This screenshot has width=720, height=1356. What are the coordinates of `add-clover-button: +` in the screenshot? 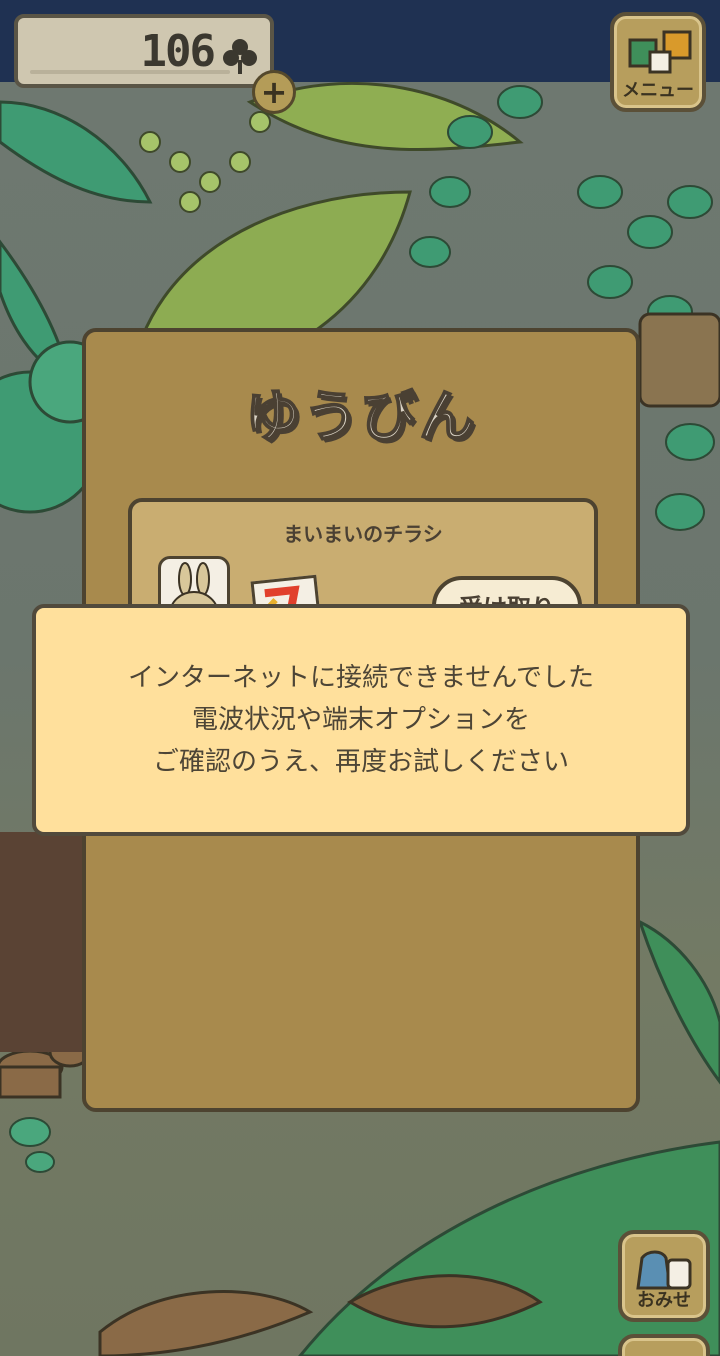 It's located at (274, 92).